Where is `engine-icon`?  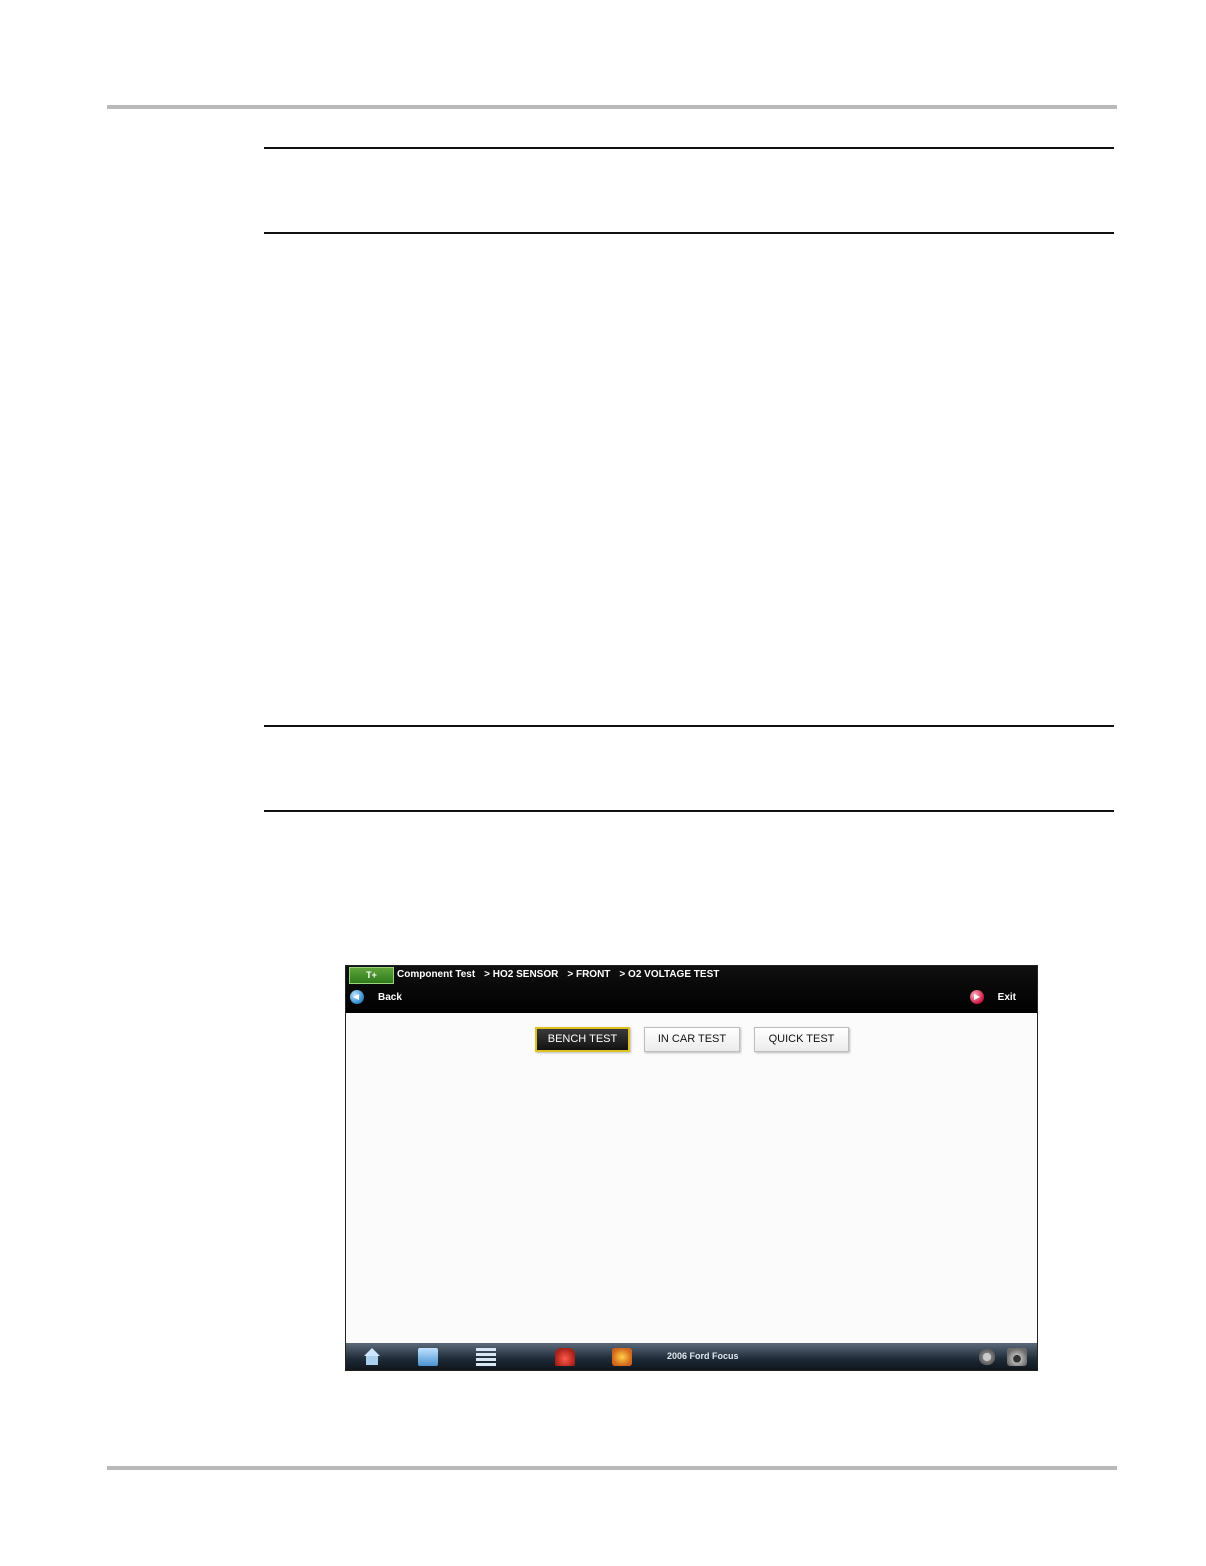 engine-icon is located at coordinates (622, 1357).